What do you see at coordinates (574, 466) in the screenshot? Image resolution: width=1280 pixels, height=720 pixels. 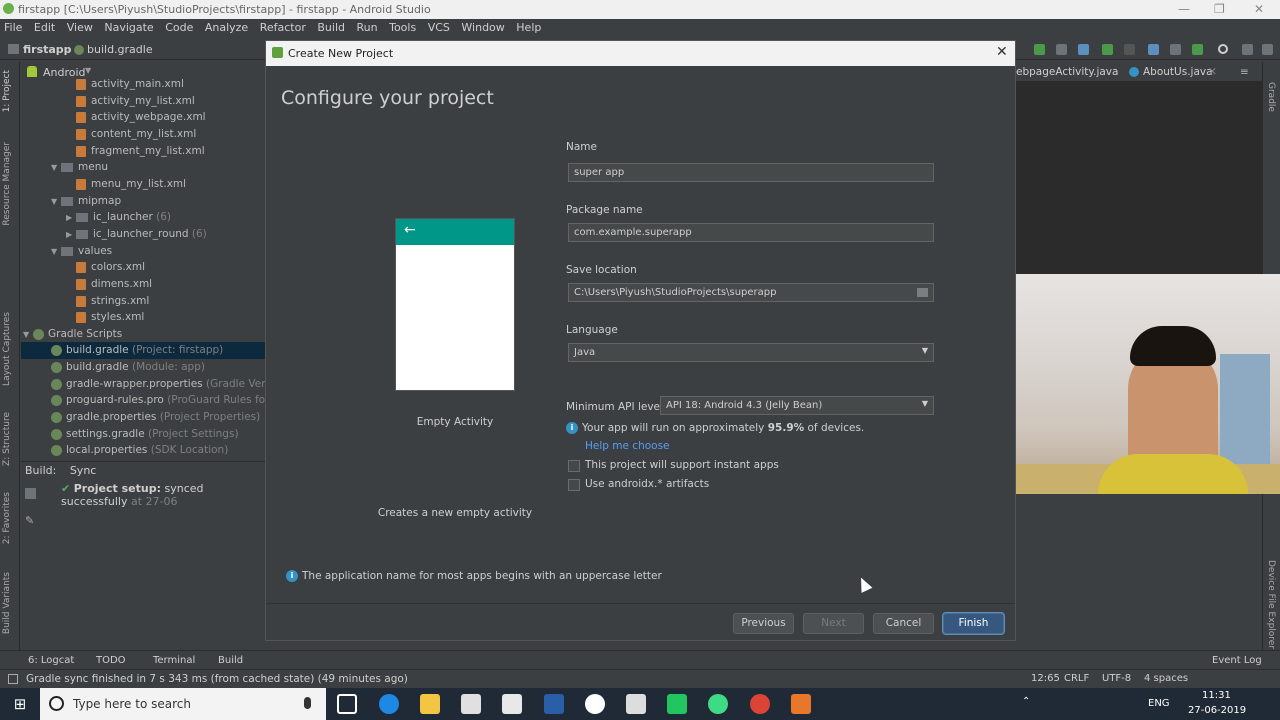 I see `instant-apps-checkbox` at bounding box center [574, 466].